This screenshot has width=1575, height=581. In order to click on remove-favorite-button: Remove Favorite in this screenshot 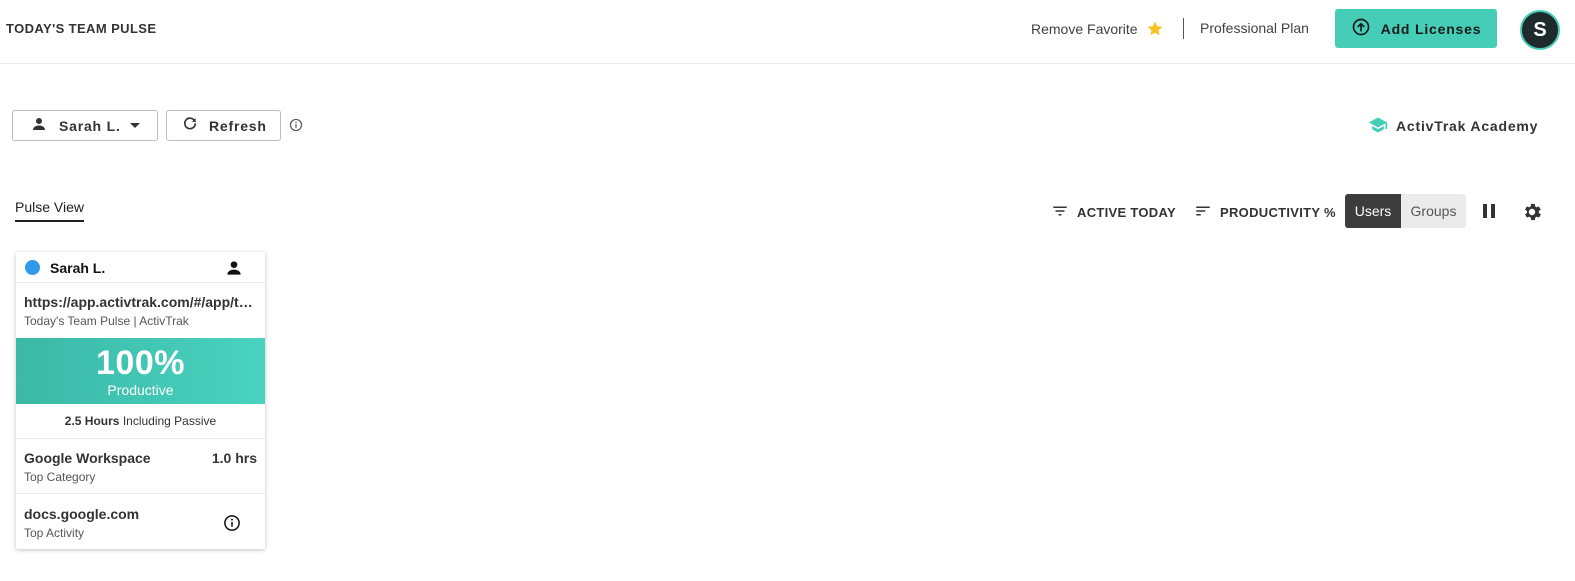, I will do `click(1097, 29)`.